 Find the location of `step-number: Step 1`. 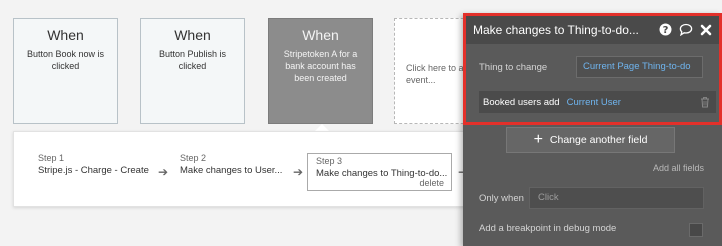

step-number: Step 1 is located at coordinates (51, 158).